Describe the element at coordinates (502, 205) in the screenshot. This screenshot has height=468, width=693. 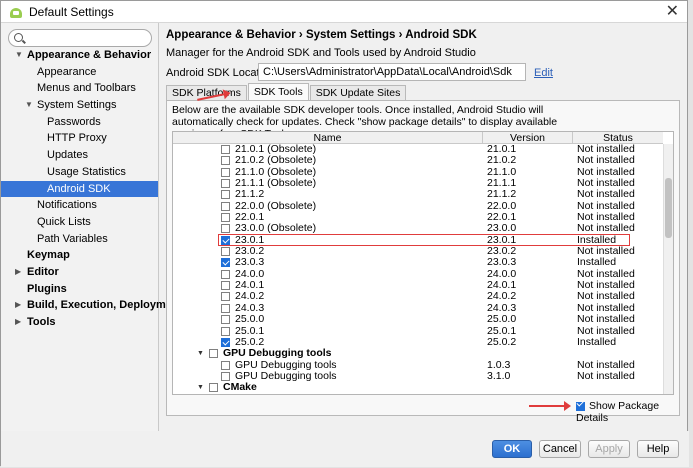
I see `package-version: 22.0.0` at that location.